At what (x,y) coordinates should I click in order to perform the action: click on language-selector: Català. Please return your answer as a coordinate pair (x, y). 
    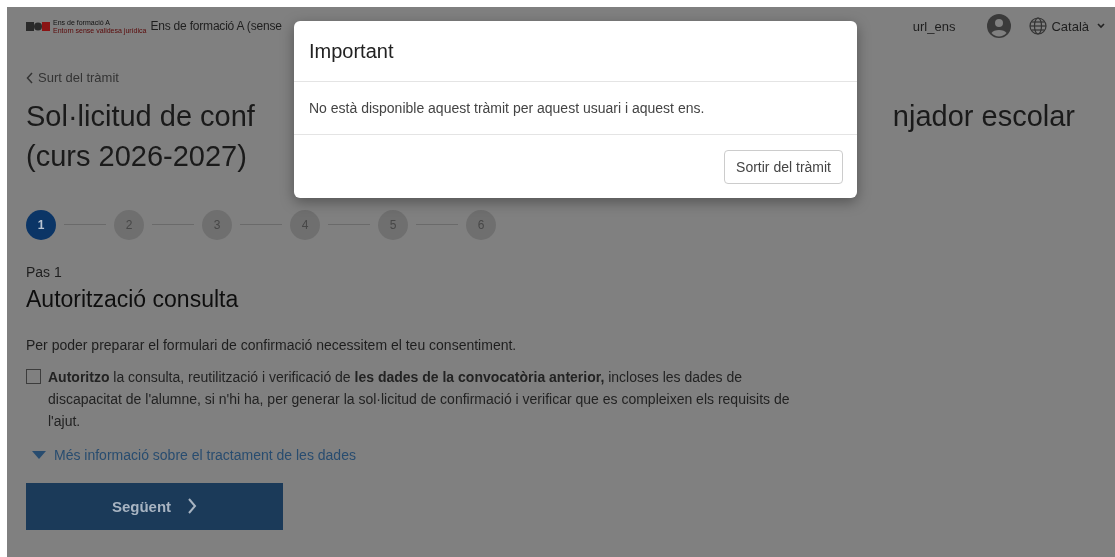
    Looking at the image, I should click on (1068, 26).